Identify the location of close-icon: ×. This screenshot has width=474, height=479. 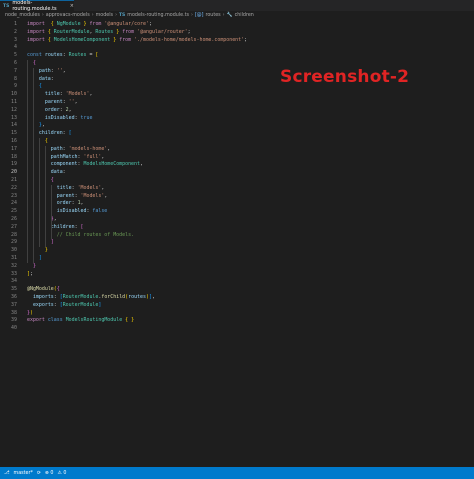
(72, 6).